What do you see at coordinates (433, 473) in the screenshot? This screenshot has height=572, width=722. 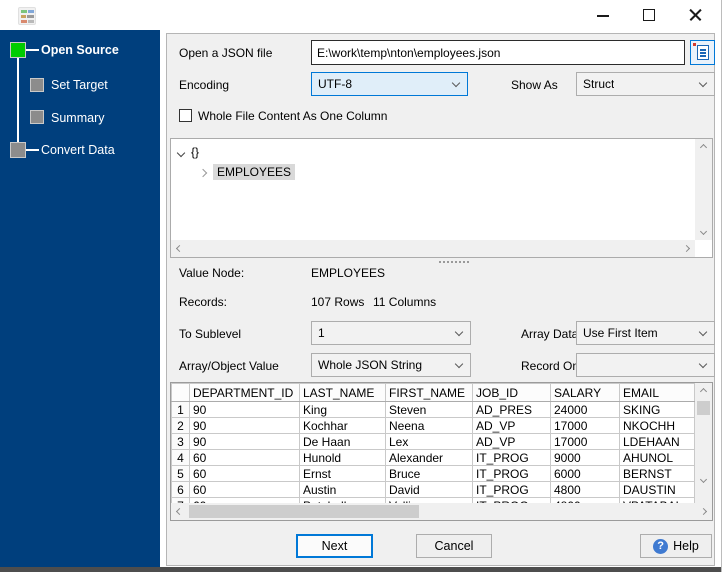 I see `table-row: 5 60 Ernst Bruce IT_PROG 6000 BERNST` at bounding box center [433, 473].